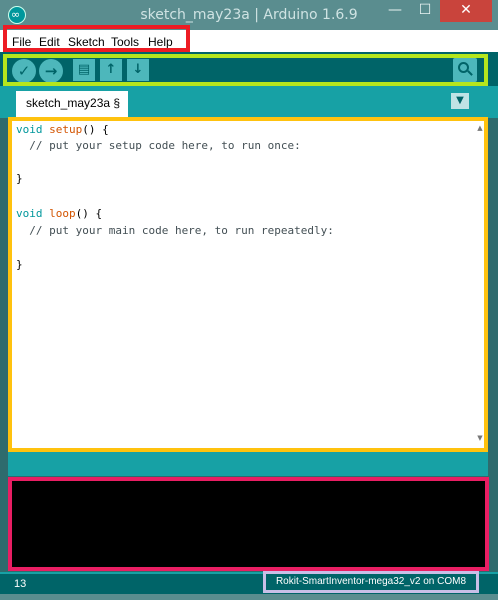 The image size is (498, 600). What do you see at coordinates (96, 38) in the screenshot?
I see `menu-highlight-box` at bounding box center [96, 38].